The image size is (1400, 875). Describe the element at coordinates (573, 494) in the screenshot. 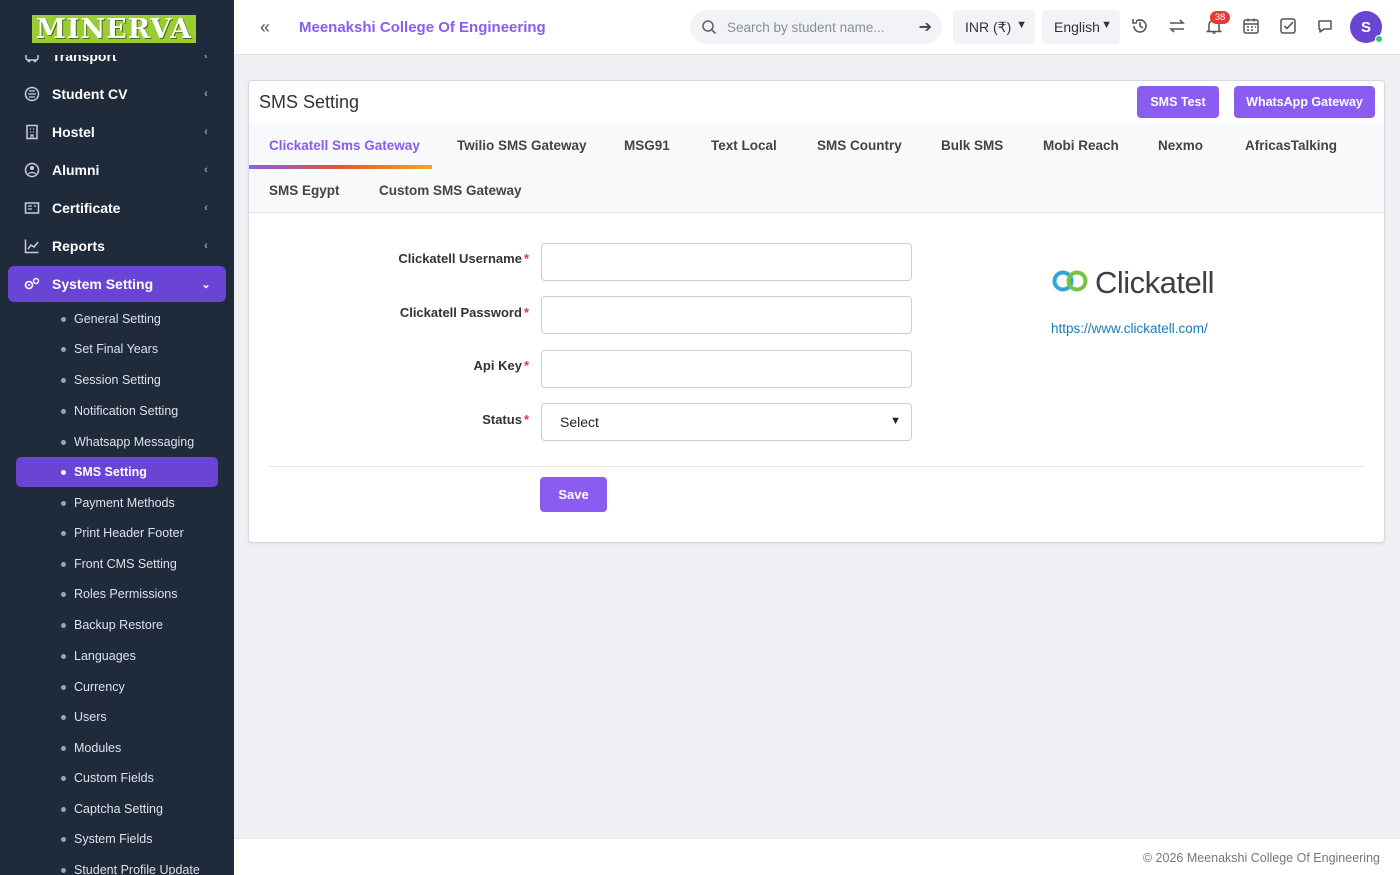

I see `save-button: Save` at that location.